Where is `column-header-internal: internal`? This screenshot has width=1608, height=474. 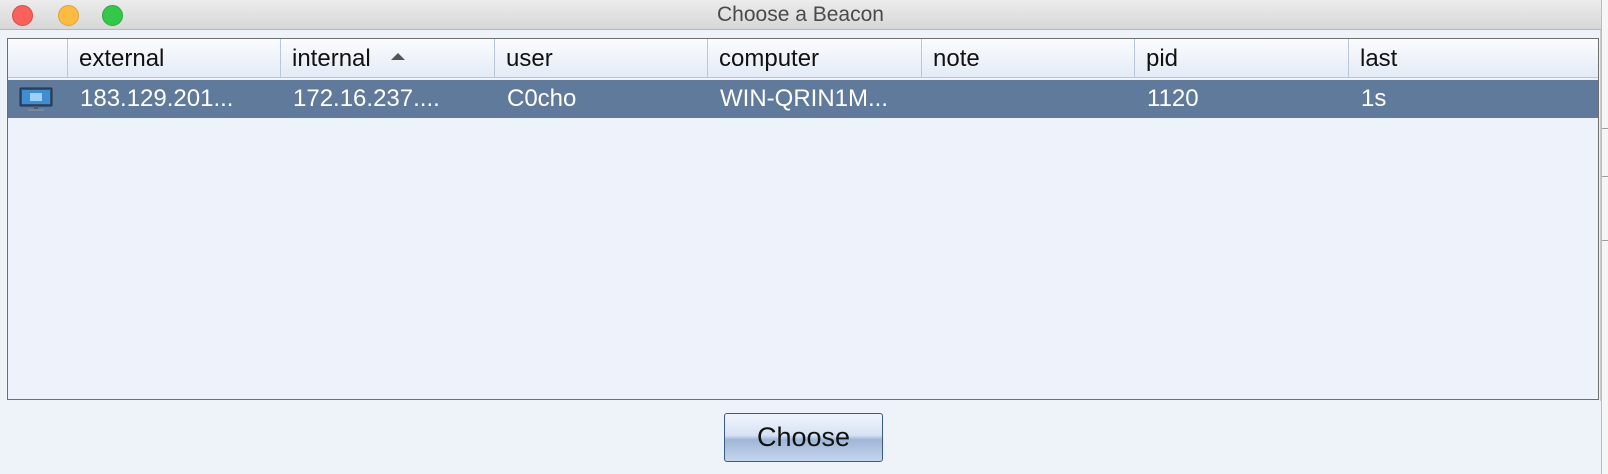
column-header-internal: internal is located at coordinates (388, 58).